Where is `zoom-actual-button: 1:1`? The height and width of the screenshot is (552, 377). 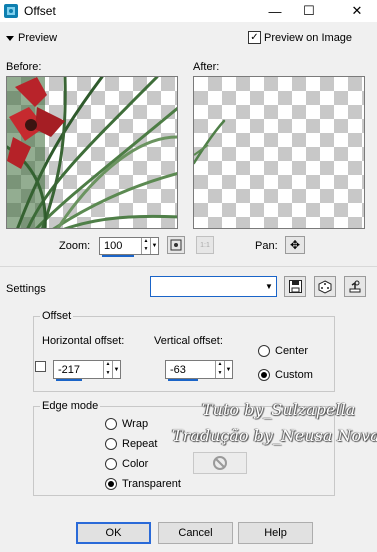 zoom-actual-button: 1:1 is located at coordinates (205, 245).